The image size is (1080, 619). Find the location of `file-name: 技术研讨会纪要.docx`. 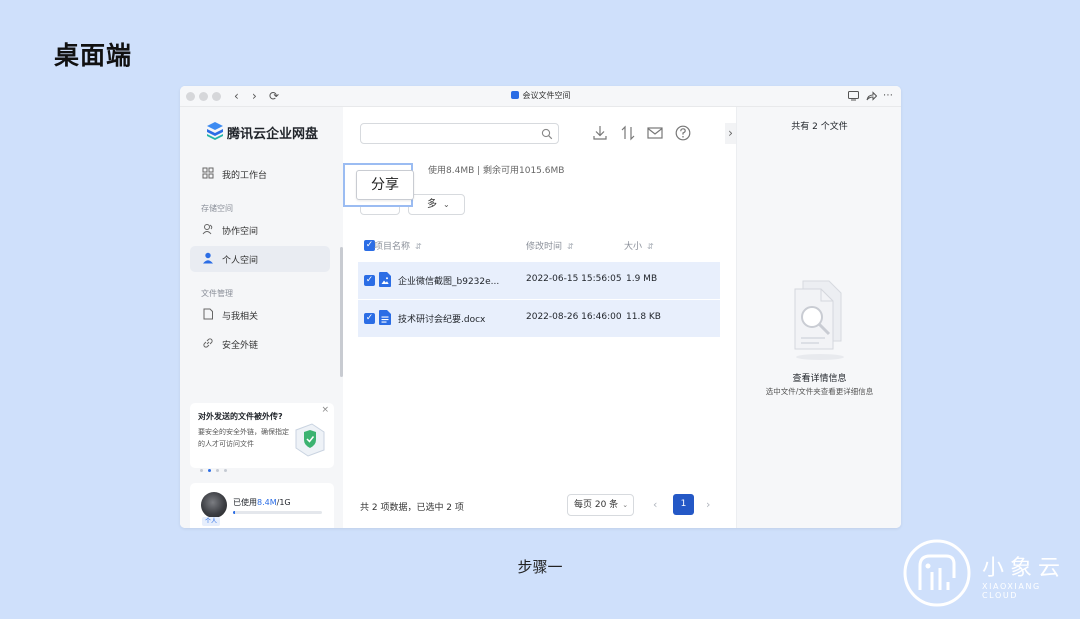

file-name: 技术研讨会纪要.docx is located at coordinates (441, 318).